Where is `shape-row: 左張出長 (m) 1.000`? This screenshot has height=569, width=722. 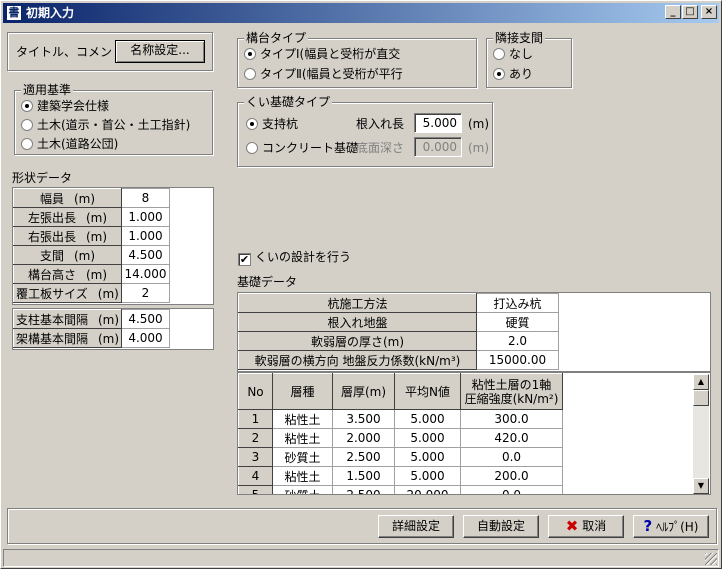 shape-row: 左張出長 (m) 1.000 is located at coordinates (91, 217).